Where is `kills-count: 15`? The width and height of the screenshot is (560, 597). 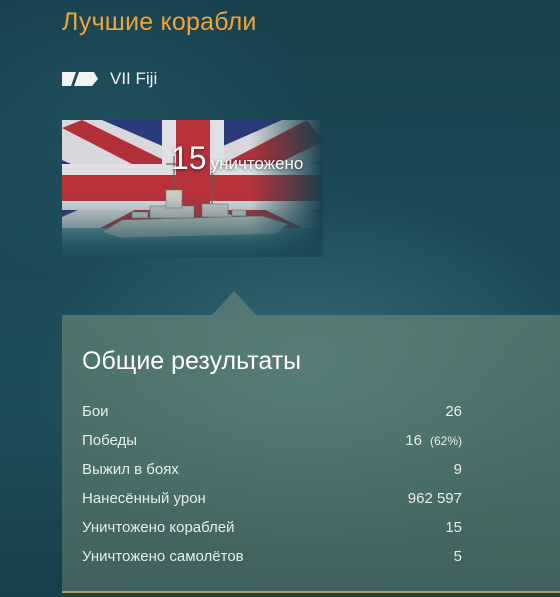
kills-count: 15 is located at coordinates (189, 158).